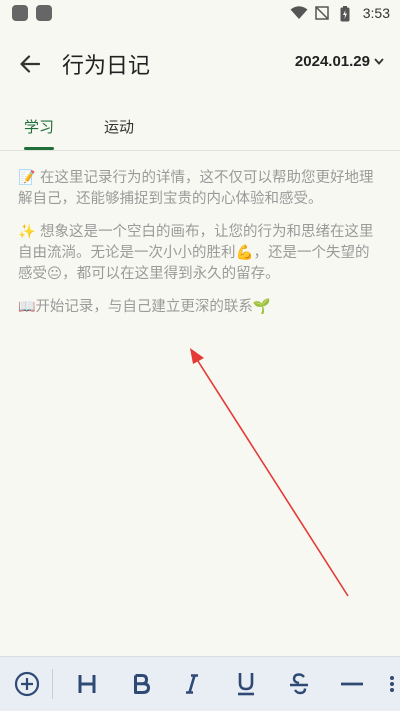 This screenshot has height=711, width=400. I want to click on open-book-icon: 📖, so click(27, 307).